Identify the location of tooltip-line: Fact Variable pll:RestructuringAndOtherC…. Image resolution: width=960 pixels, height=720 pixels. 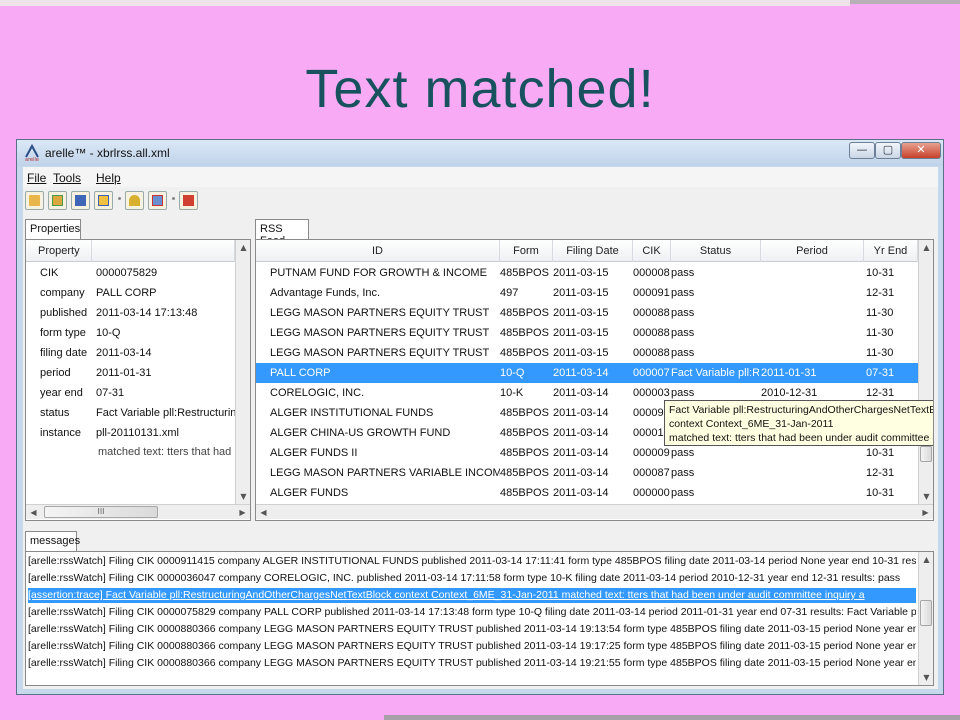
(801, 410).